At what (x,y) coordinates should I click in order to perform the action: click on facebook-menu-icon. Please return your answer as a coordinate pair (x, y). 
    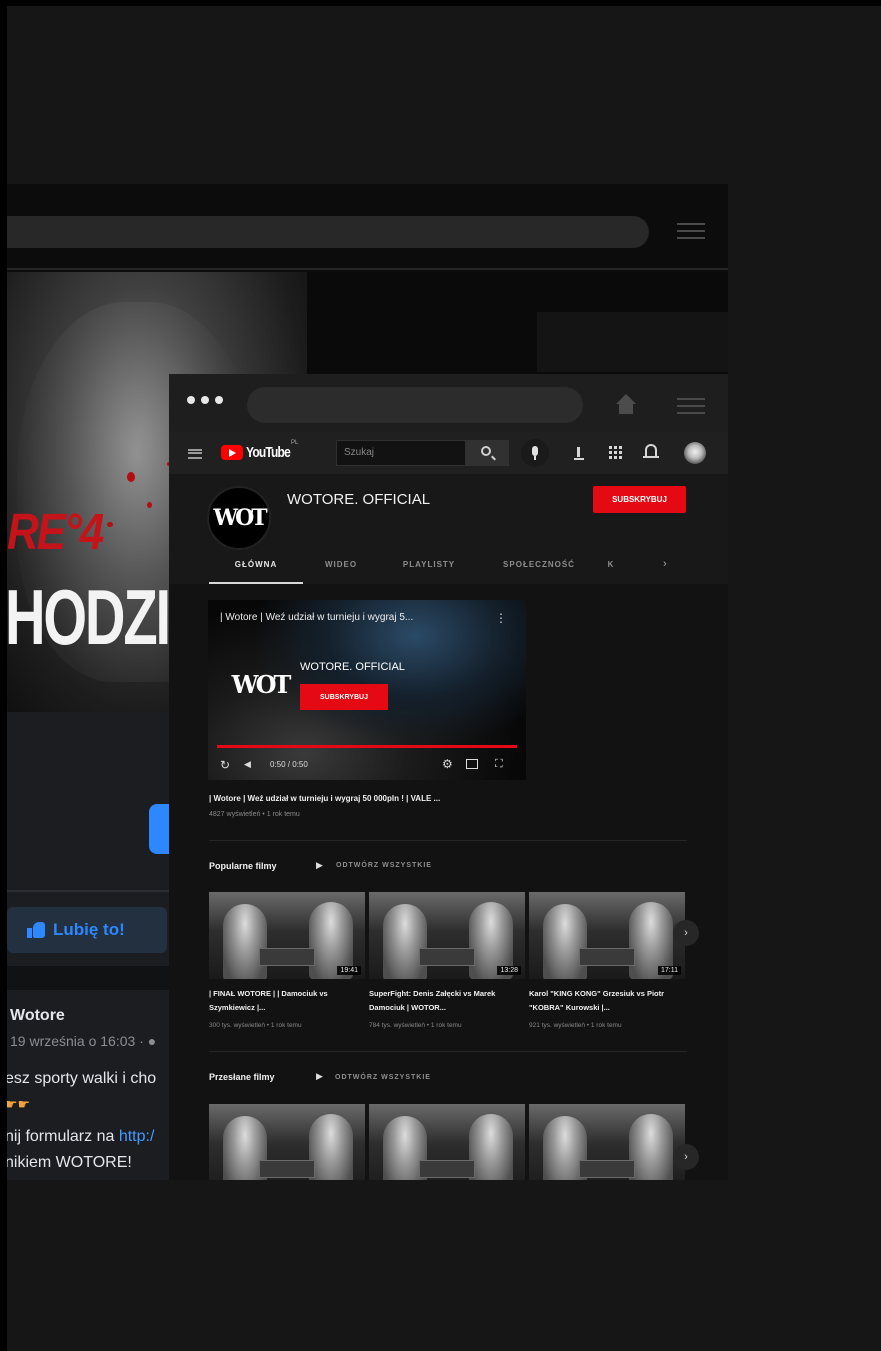
    Looking at the image, I should click on (691, 231).